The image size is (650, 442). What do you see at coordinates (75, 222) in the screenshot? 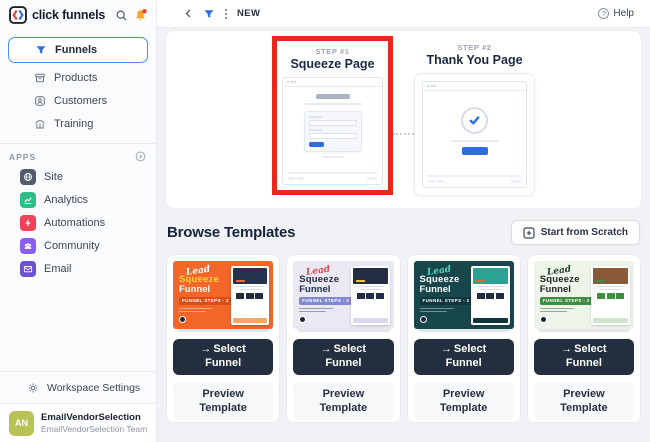
I see `app-item-label: Automations` at bounding box center [75, 222].